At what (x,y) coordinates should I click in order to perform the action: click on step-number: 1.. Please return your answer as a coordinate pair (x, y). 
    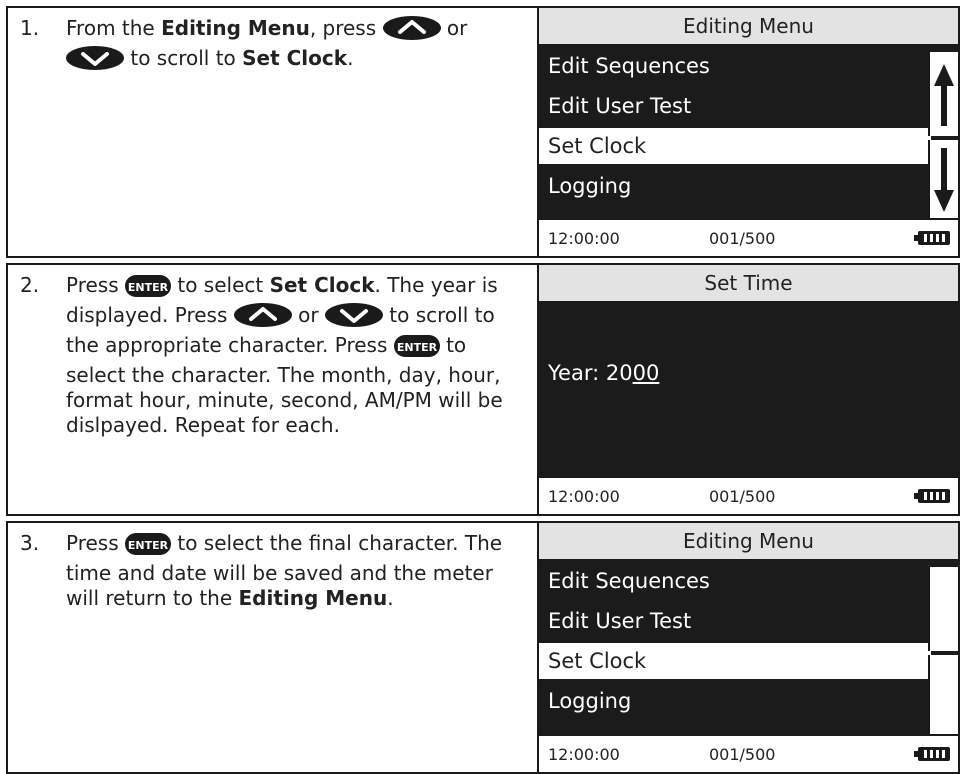
    Looking at the image, I should click on (30, 28).